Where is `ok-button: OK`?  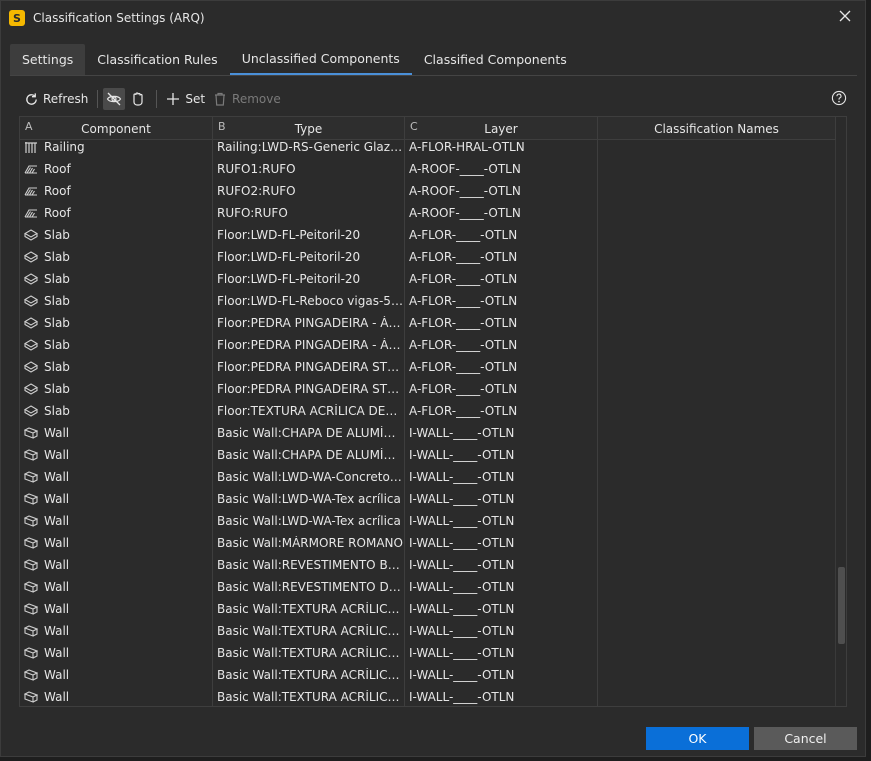 ok-button: OK is located at coordinates (697, 738).